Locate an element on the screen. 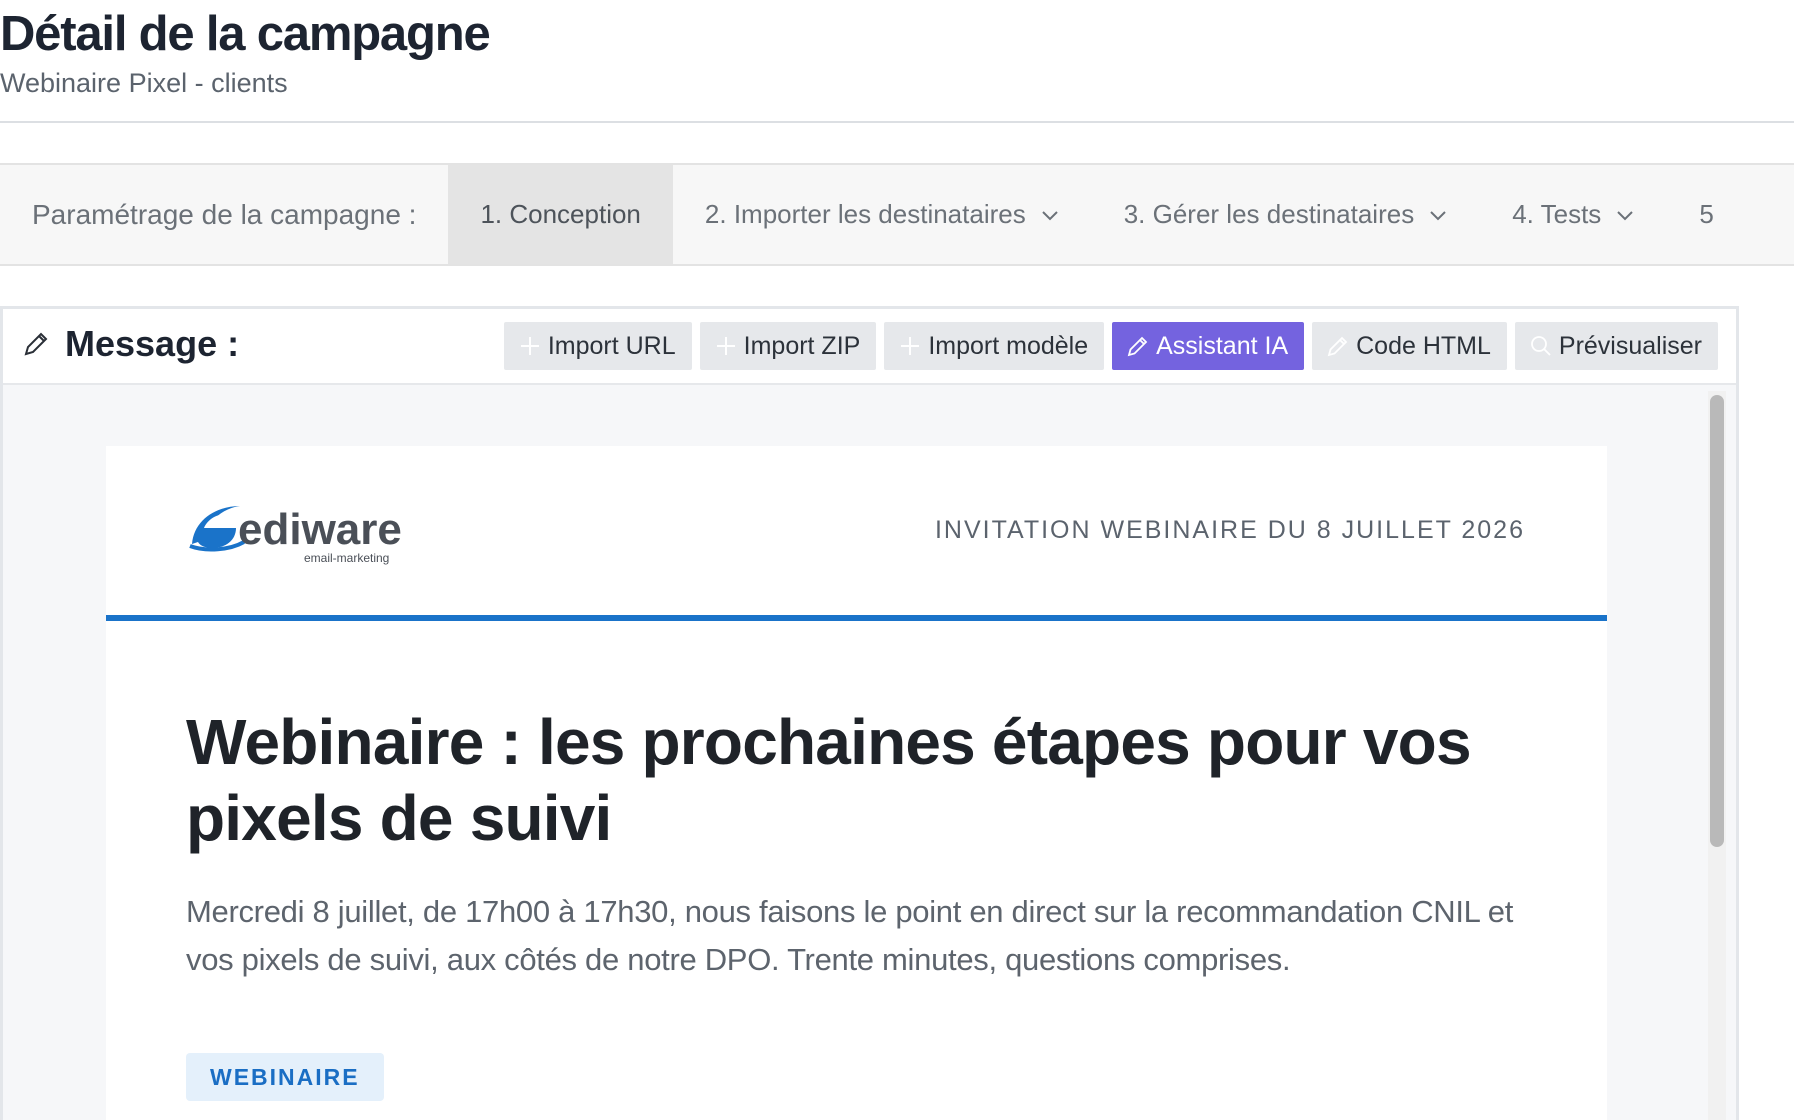 Image resolution: width=1794 pixels, height=1120 pixels. button-label: Import URL is located at coordinates (611, 345).